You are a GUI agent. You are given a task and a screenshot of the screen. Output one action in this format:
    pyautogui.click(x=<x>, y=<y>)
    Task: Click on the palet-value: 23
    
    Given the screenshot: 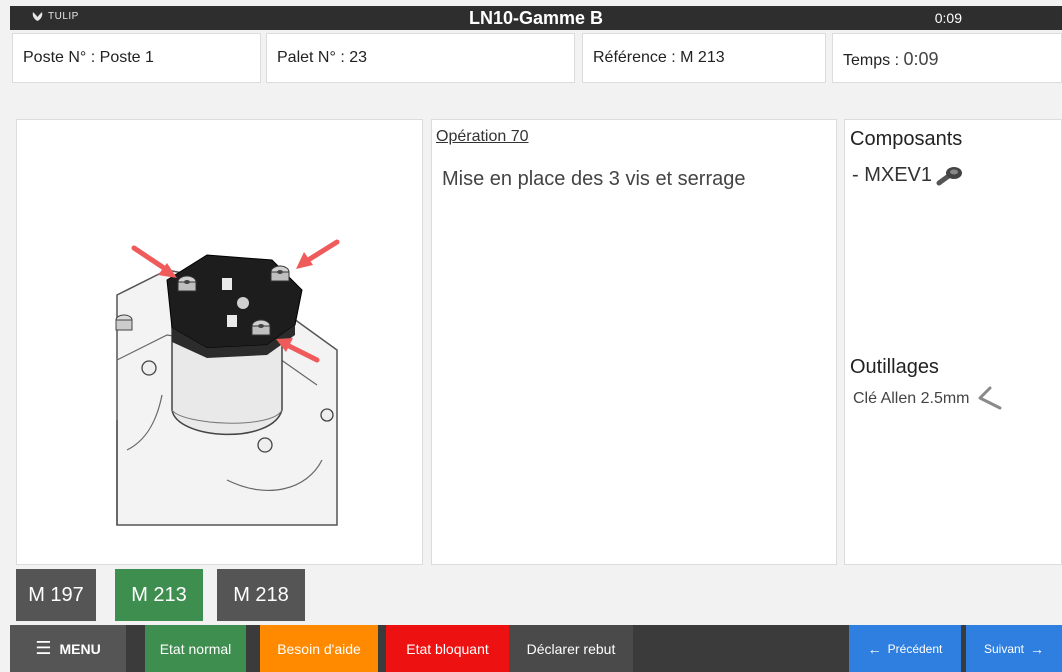 What is the action you would take?
    pyautogui.click(x=358, y=57)
    